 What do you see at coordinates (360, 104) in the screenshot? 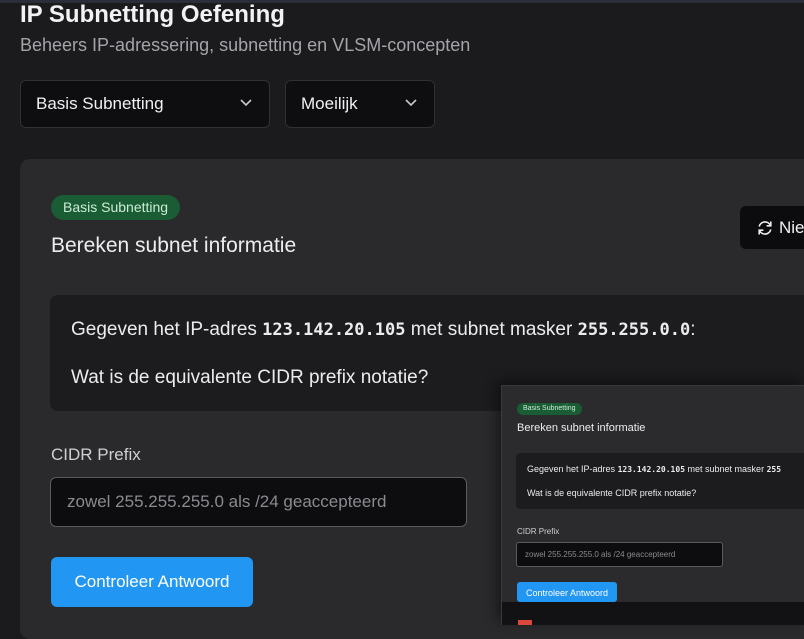
I see `difficulty-select: Moeilijk` at bounding box center [360, 104].